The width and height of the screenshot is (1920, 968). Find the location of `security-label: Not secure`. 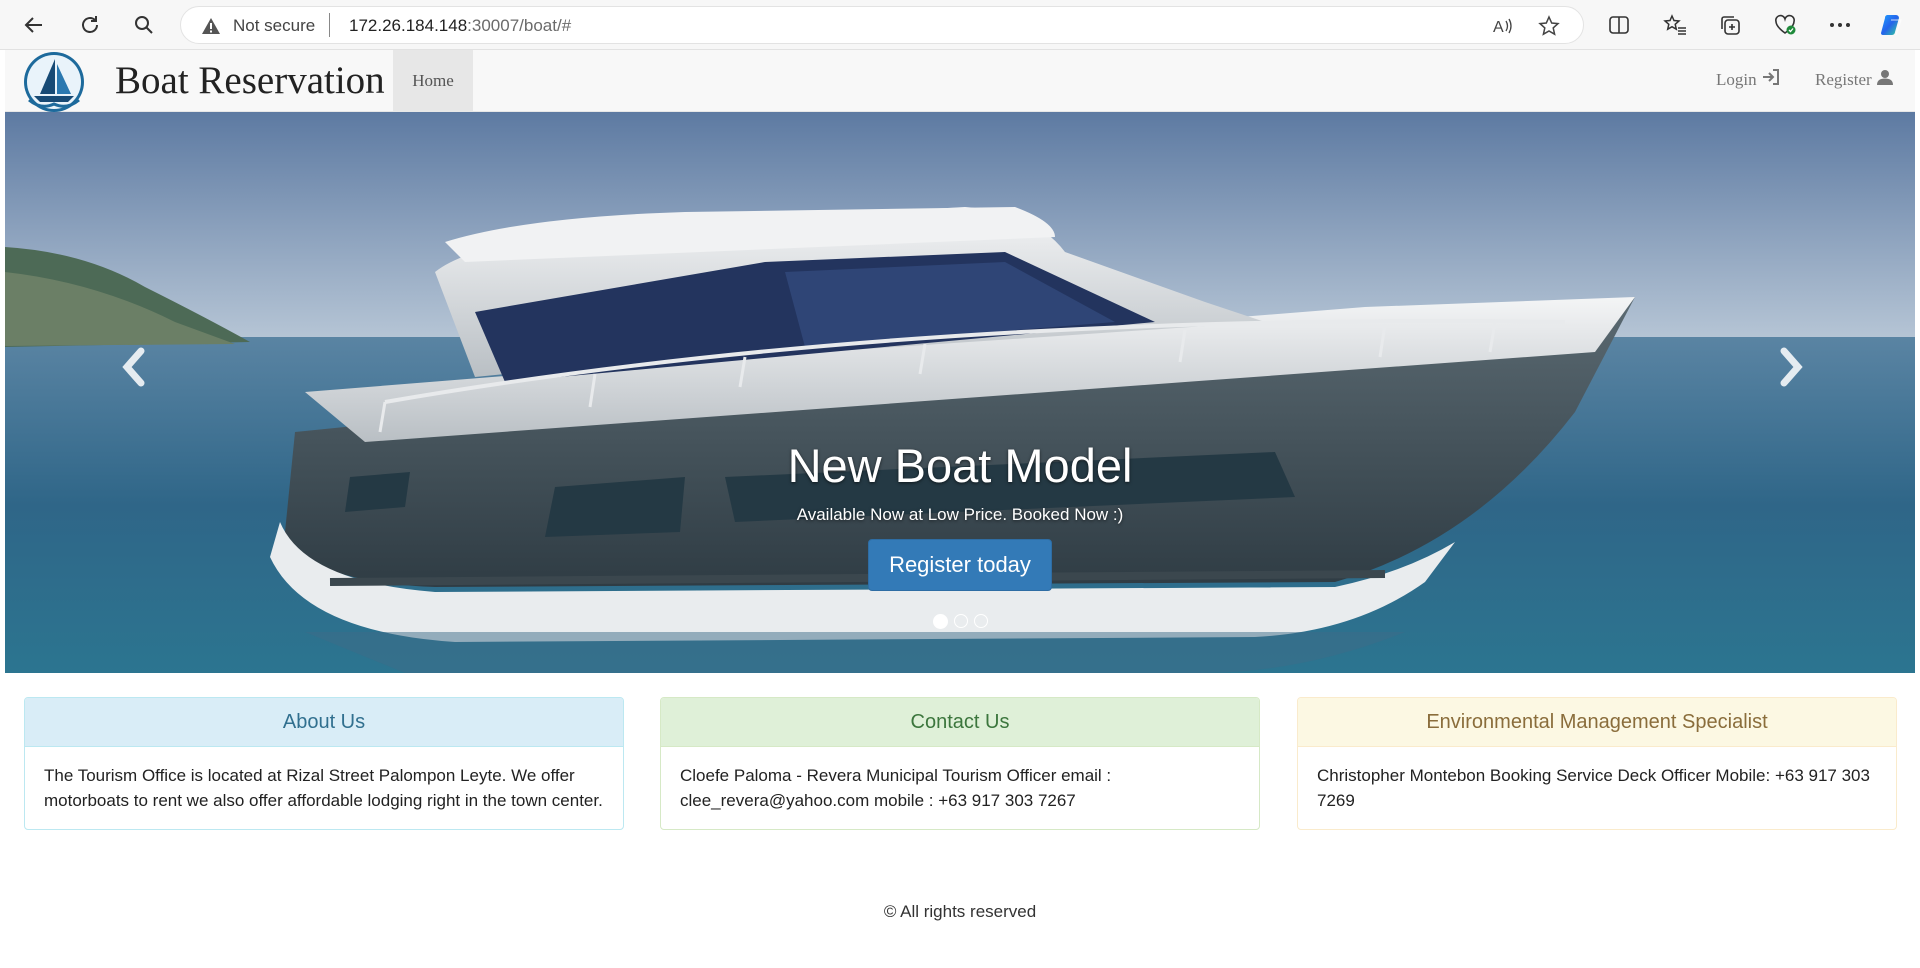

security-label: Not secure is located at coordinates (274, 26).